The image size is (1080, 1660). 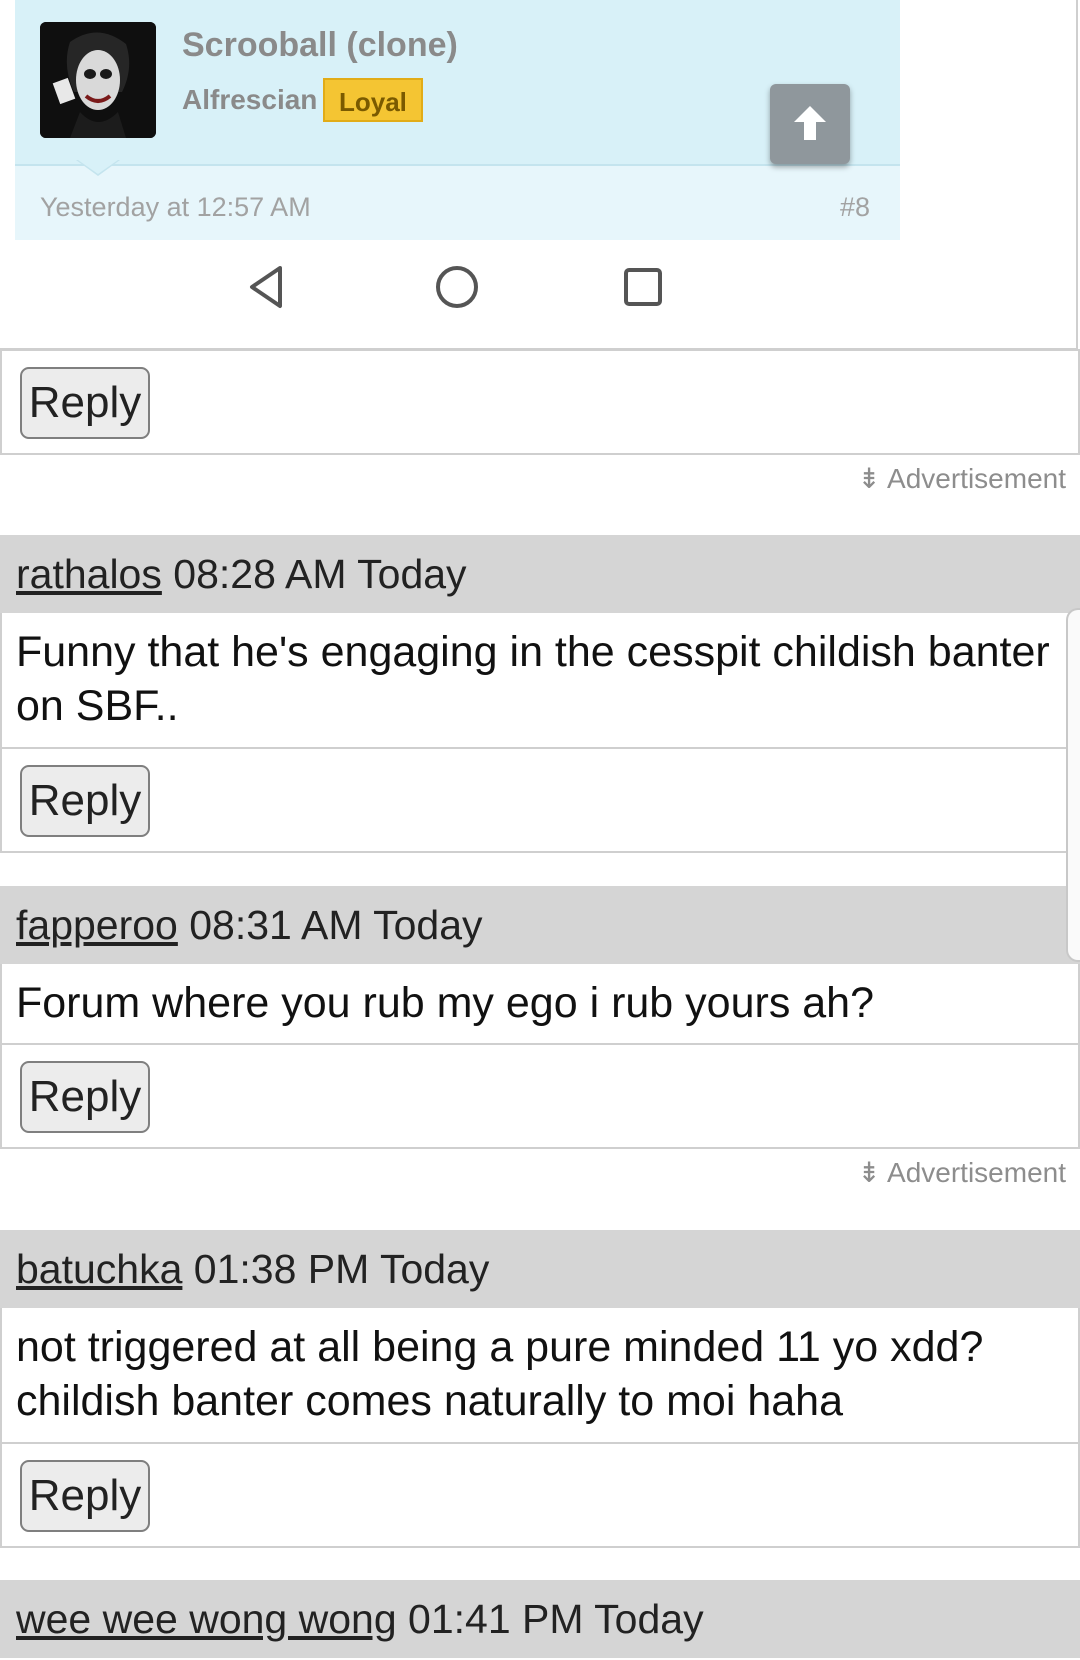 I want to click on scroll-to-top-button, so click(x=810, y=124).